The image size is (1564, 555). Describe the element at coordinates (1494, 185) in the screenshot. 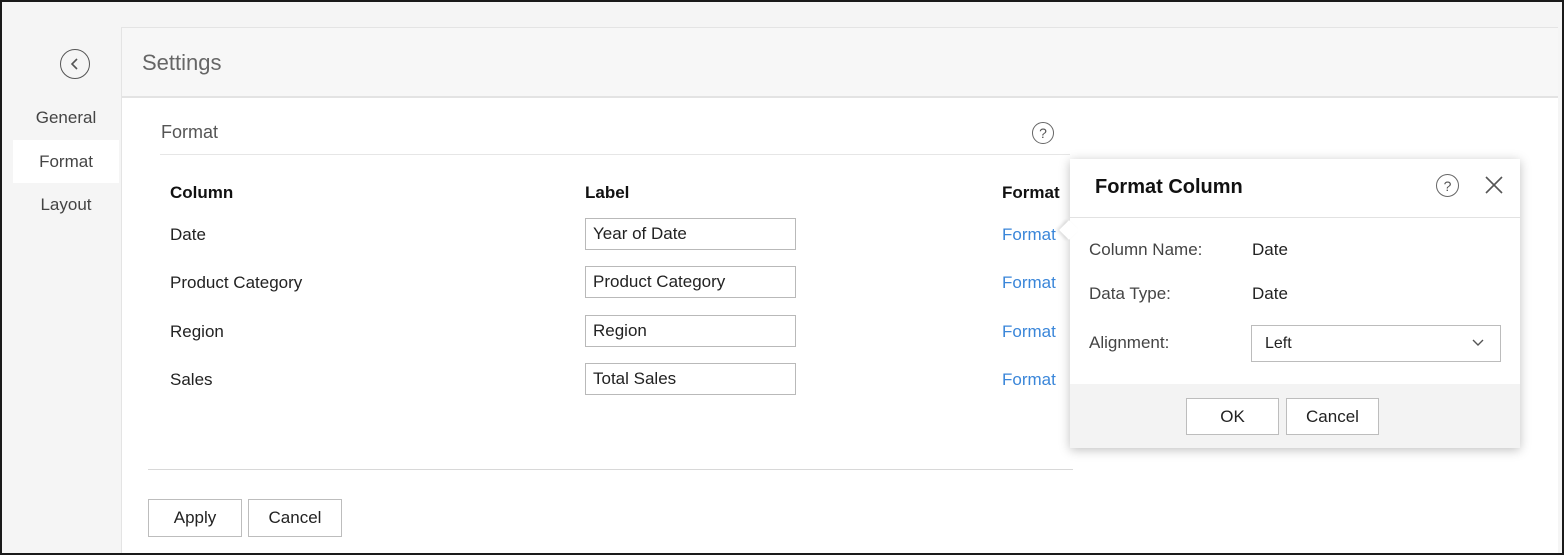

I see `close-icon` at that location.